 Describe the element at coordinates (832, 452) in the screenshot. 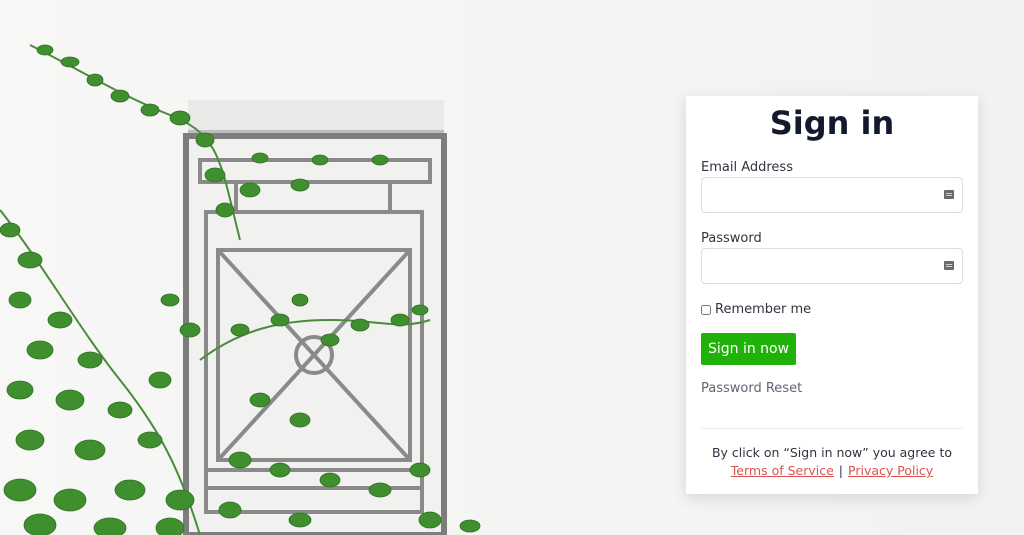

I see `agreement-text: By click on “Sign in now” you agree to` at that location.